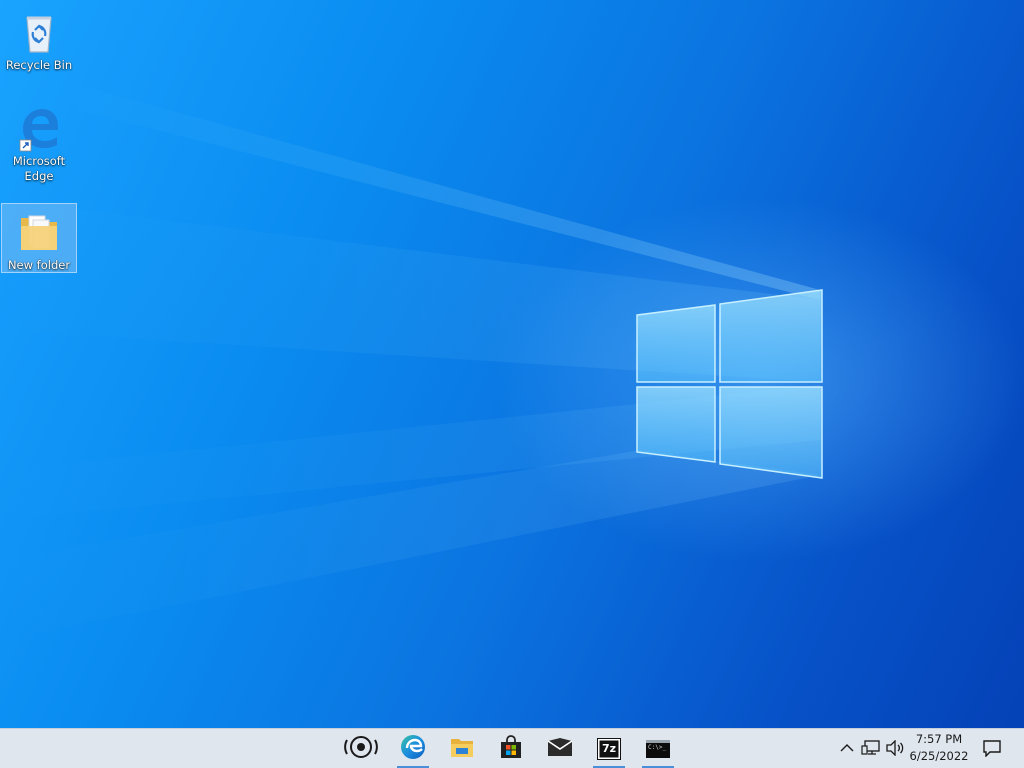 The height and width of the screenshot is (768, 1024). Describe the element at coordinates (992, 748) in the screenshot. I see `action-center-icon` at that location.